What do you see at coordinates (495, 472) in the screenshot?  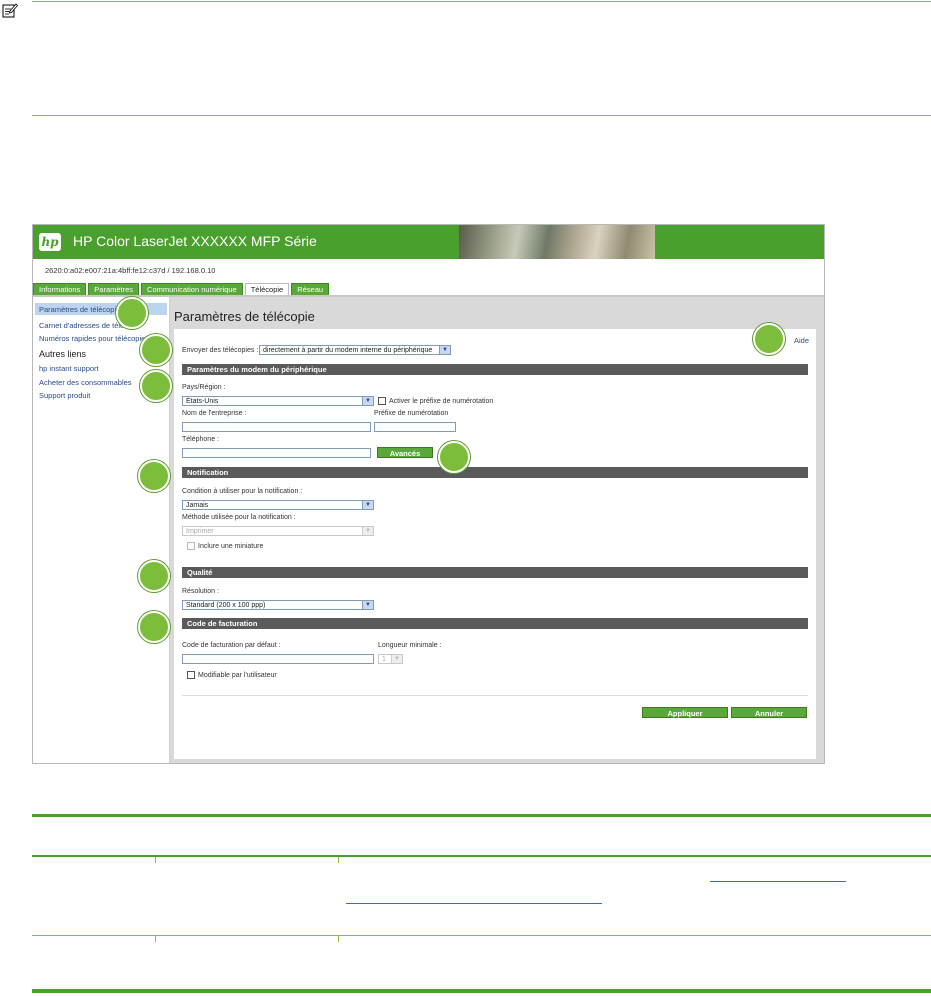 I see `notification-section-bar: Notification` at bounding box center [495, 472].